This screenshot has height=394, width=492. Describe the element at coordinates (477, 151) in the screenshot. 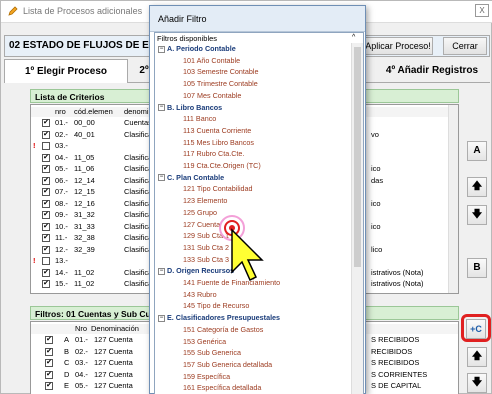

I see `button-a: A` at that location.